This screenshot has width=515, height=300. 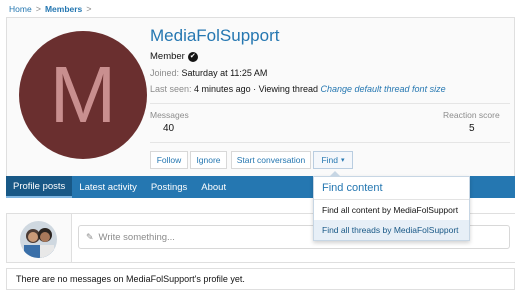 What do you see at coordinates (391, 230) in the screenshot?
I see `find-all-threads-item: Find all threads by MediaFolSupport` at bounding box center [391, 230].